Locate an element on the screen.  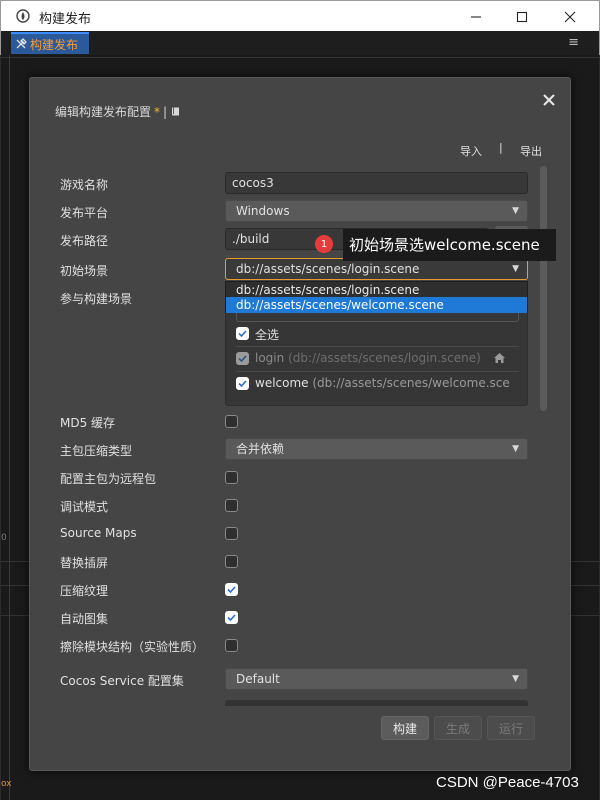
select-all-label: 全选 is located at coordinates (267, 335).